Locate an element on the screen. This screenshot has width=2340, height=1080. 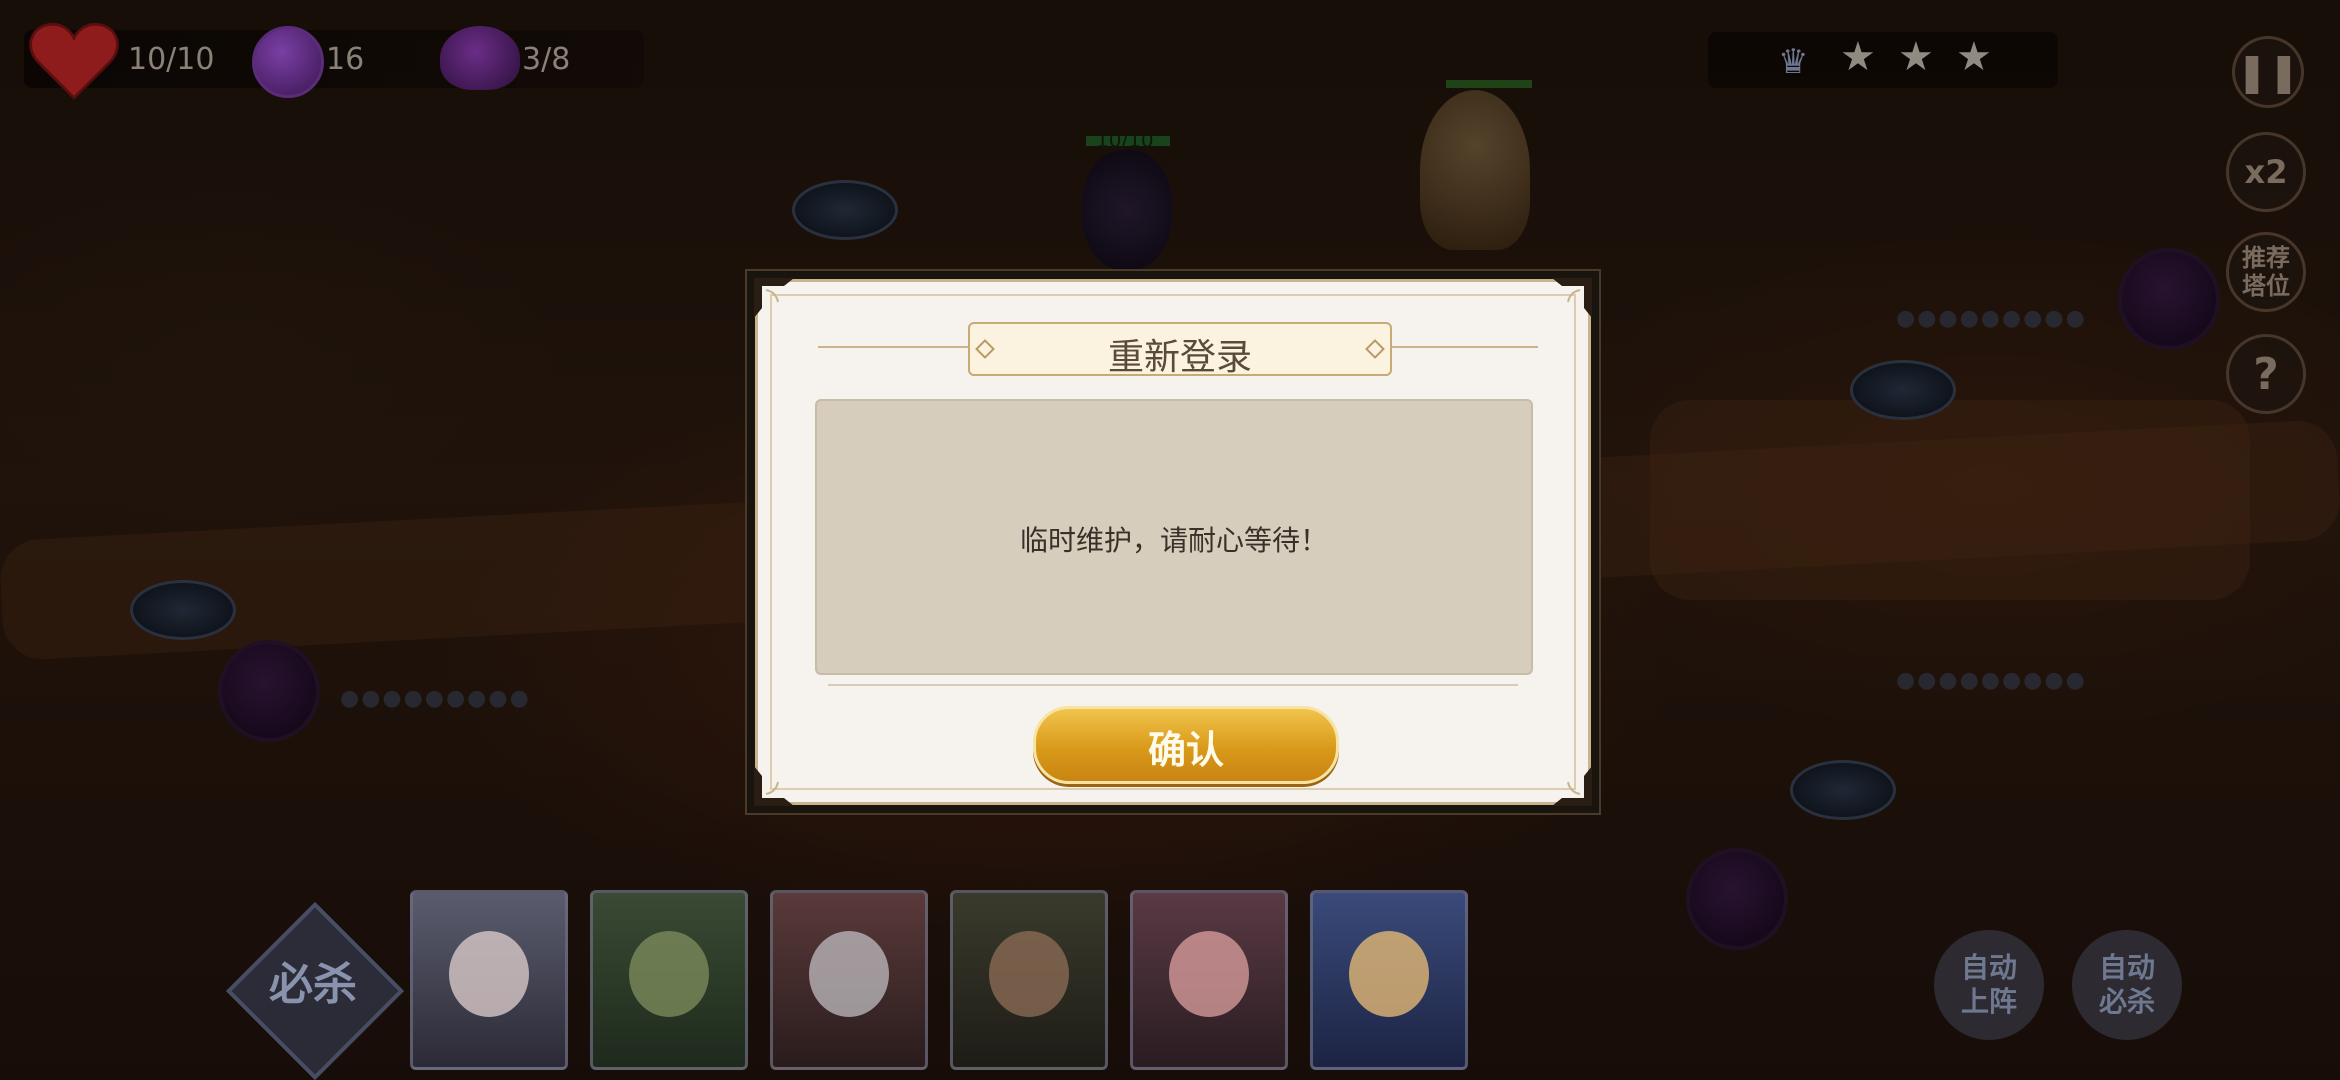
help-button: ? is located at coordinates (2266, 374).